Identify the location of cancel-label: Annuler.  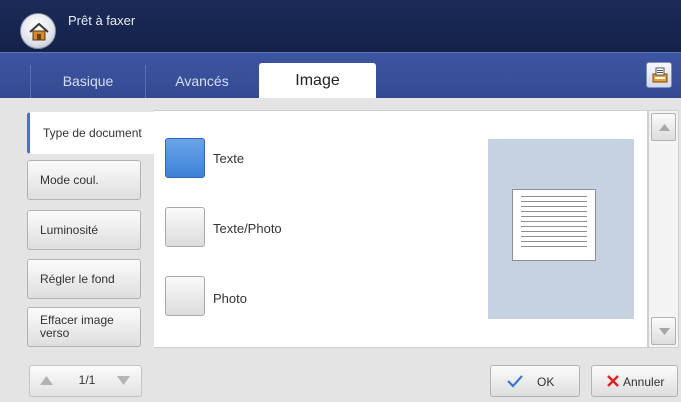
(644, 382).